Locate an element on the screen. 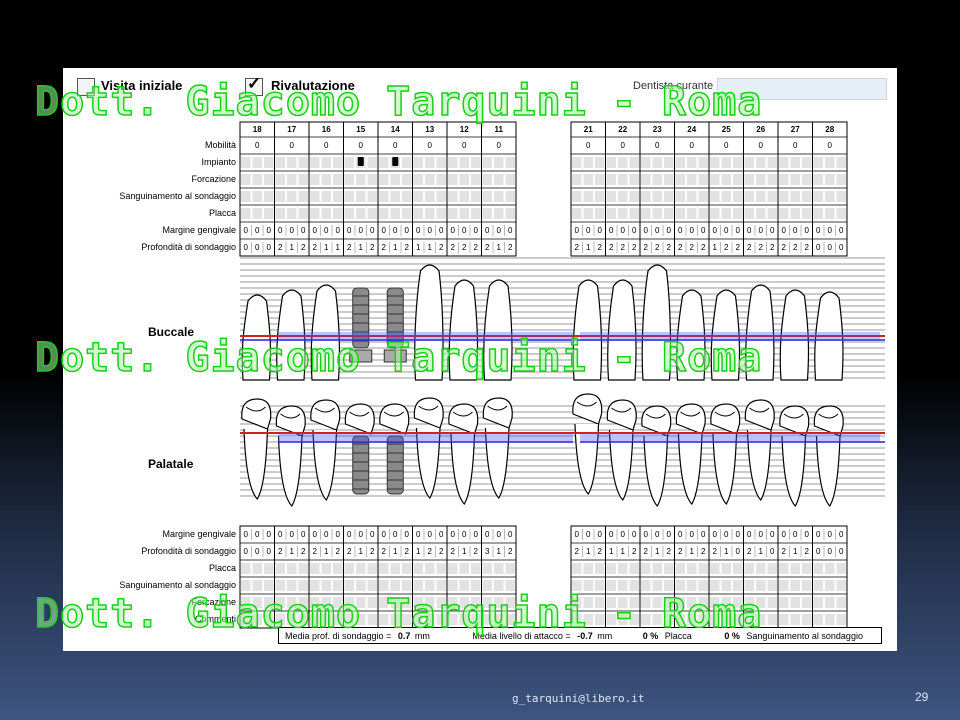 The width and height of the screenshot is (960, 720). watermark-middle: Dott. Giacomo Tarquini - Roma is located at coordinates (398, 358).